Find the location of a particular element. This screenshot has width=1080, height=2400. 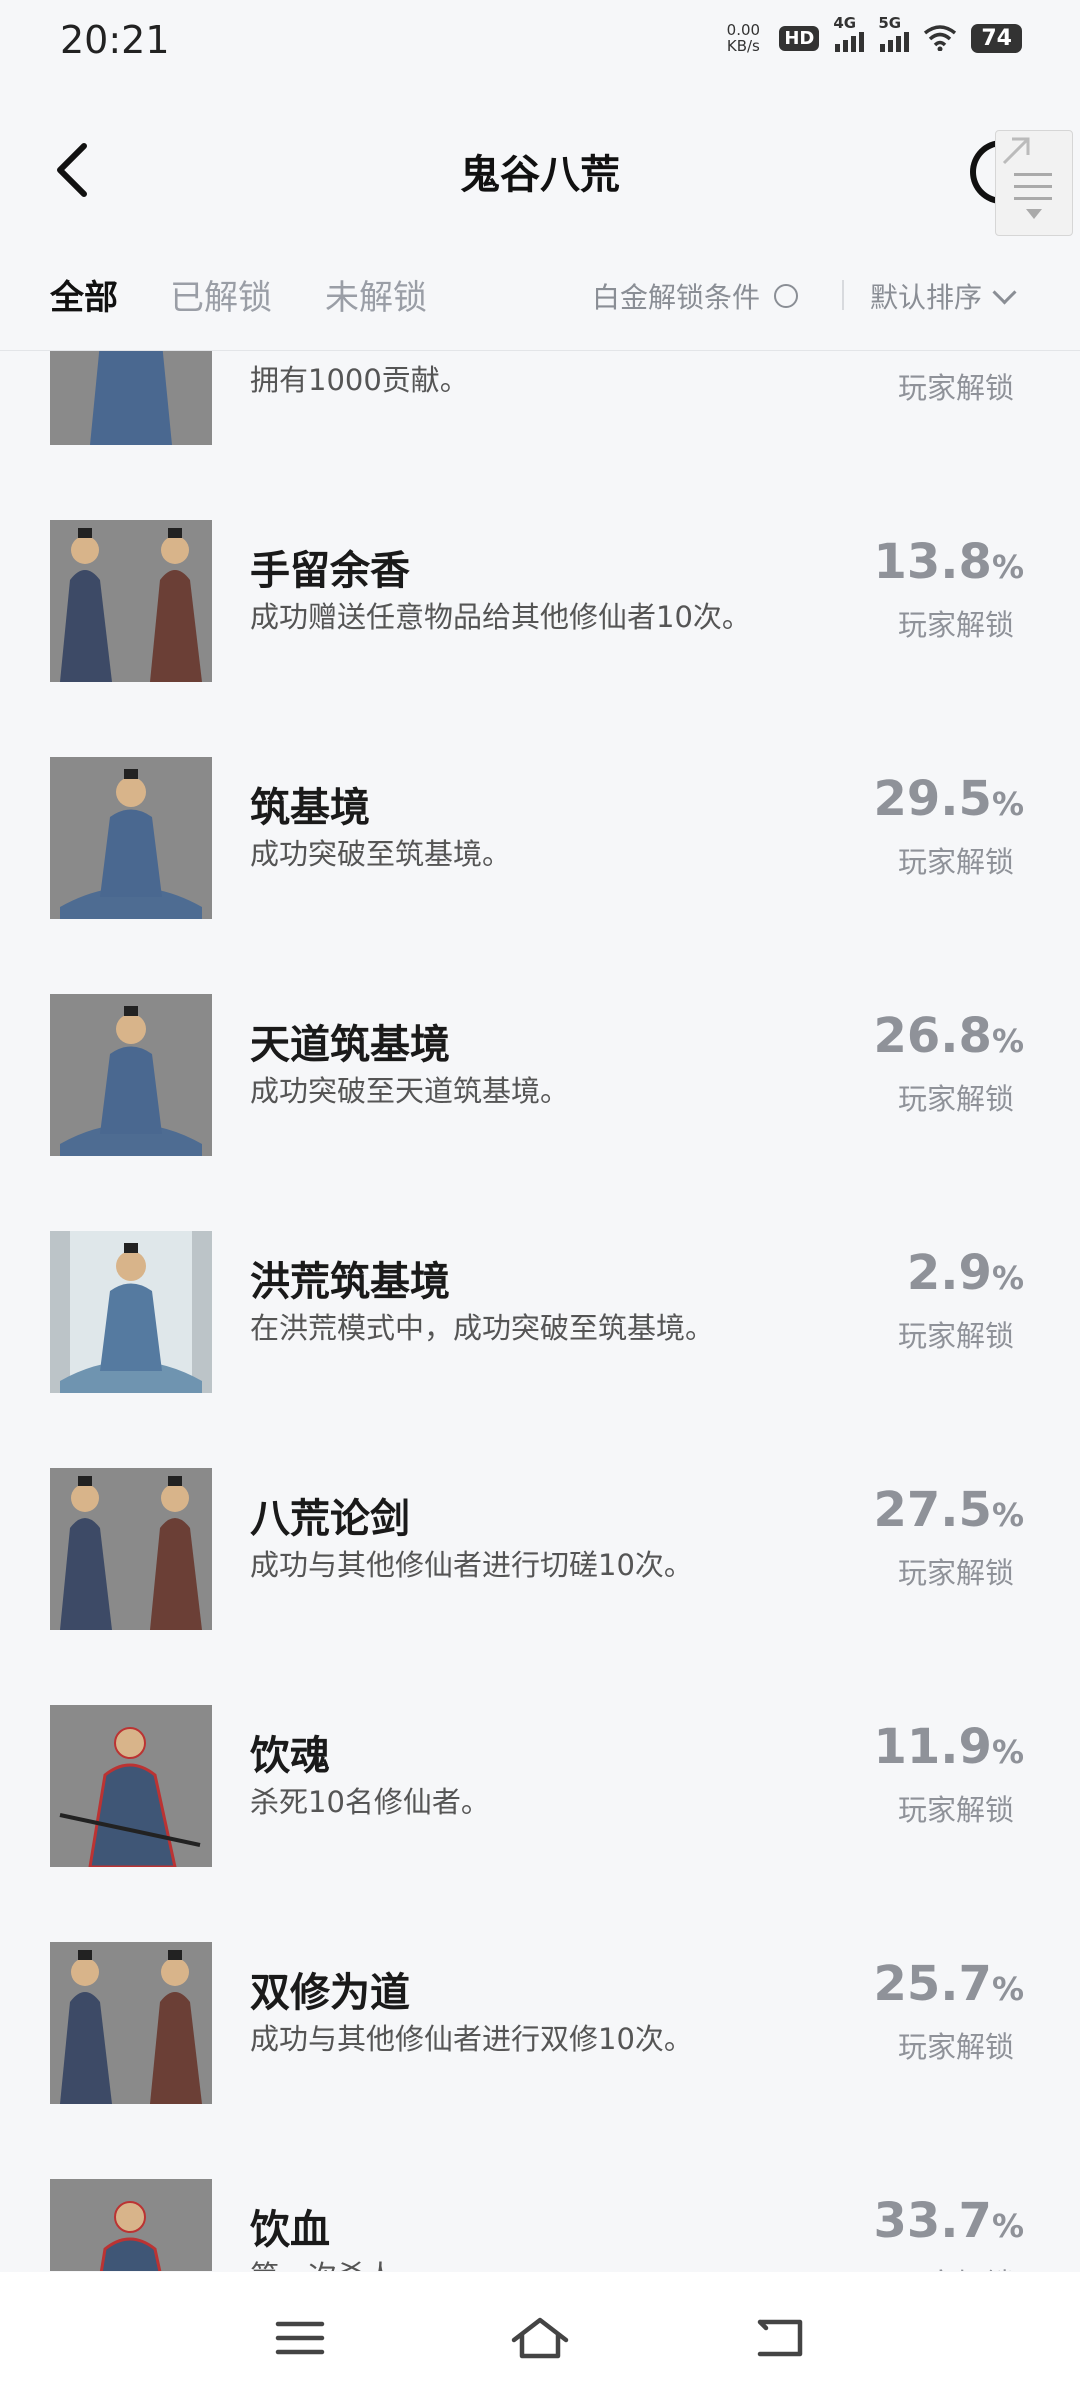

achievement-description: 成功与其他修仙者进行切磋10次。 is located at coordinates (471, 1565).